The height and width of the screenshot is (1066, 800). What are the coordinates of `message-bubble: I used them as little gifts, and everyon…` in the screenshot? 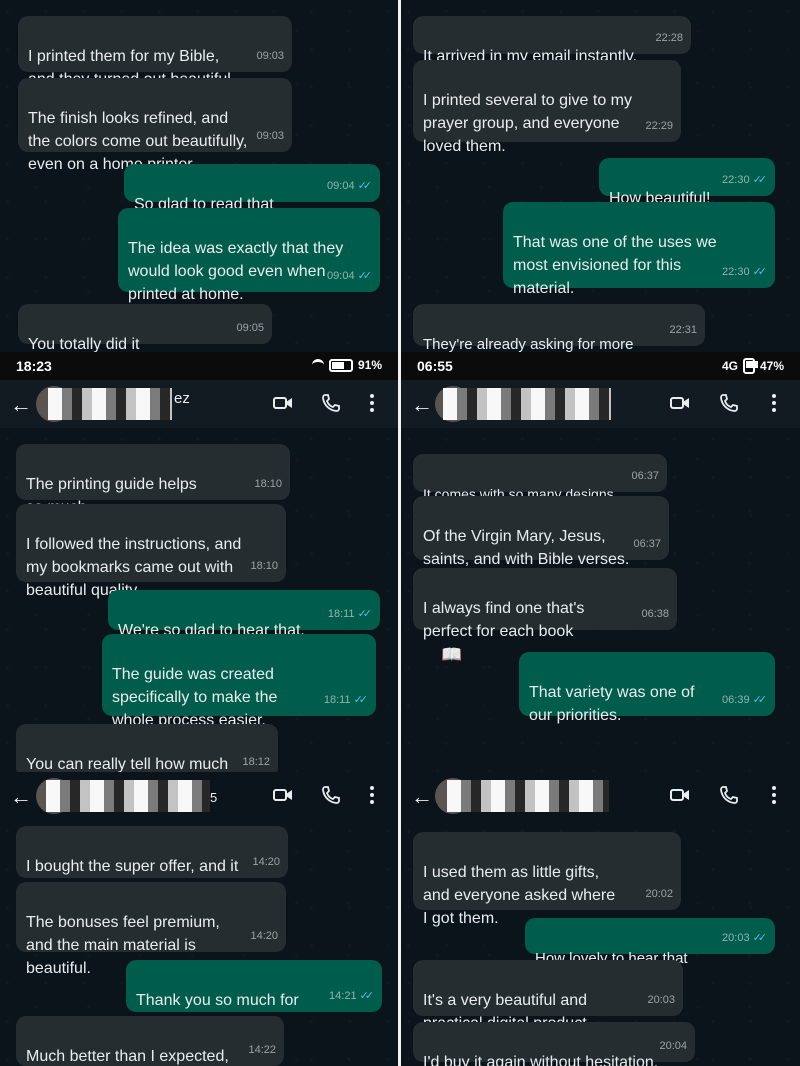 It's located at (547, 879).